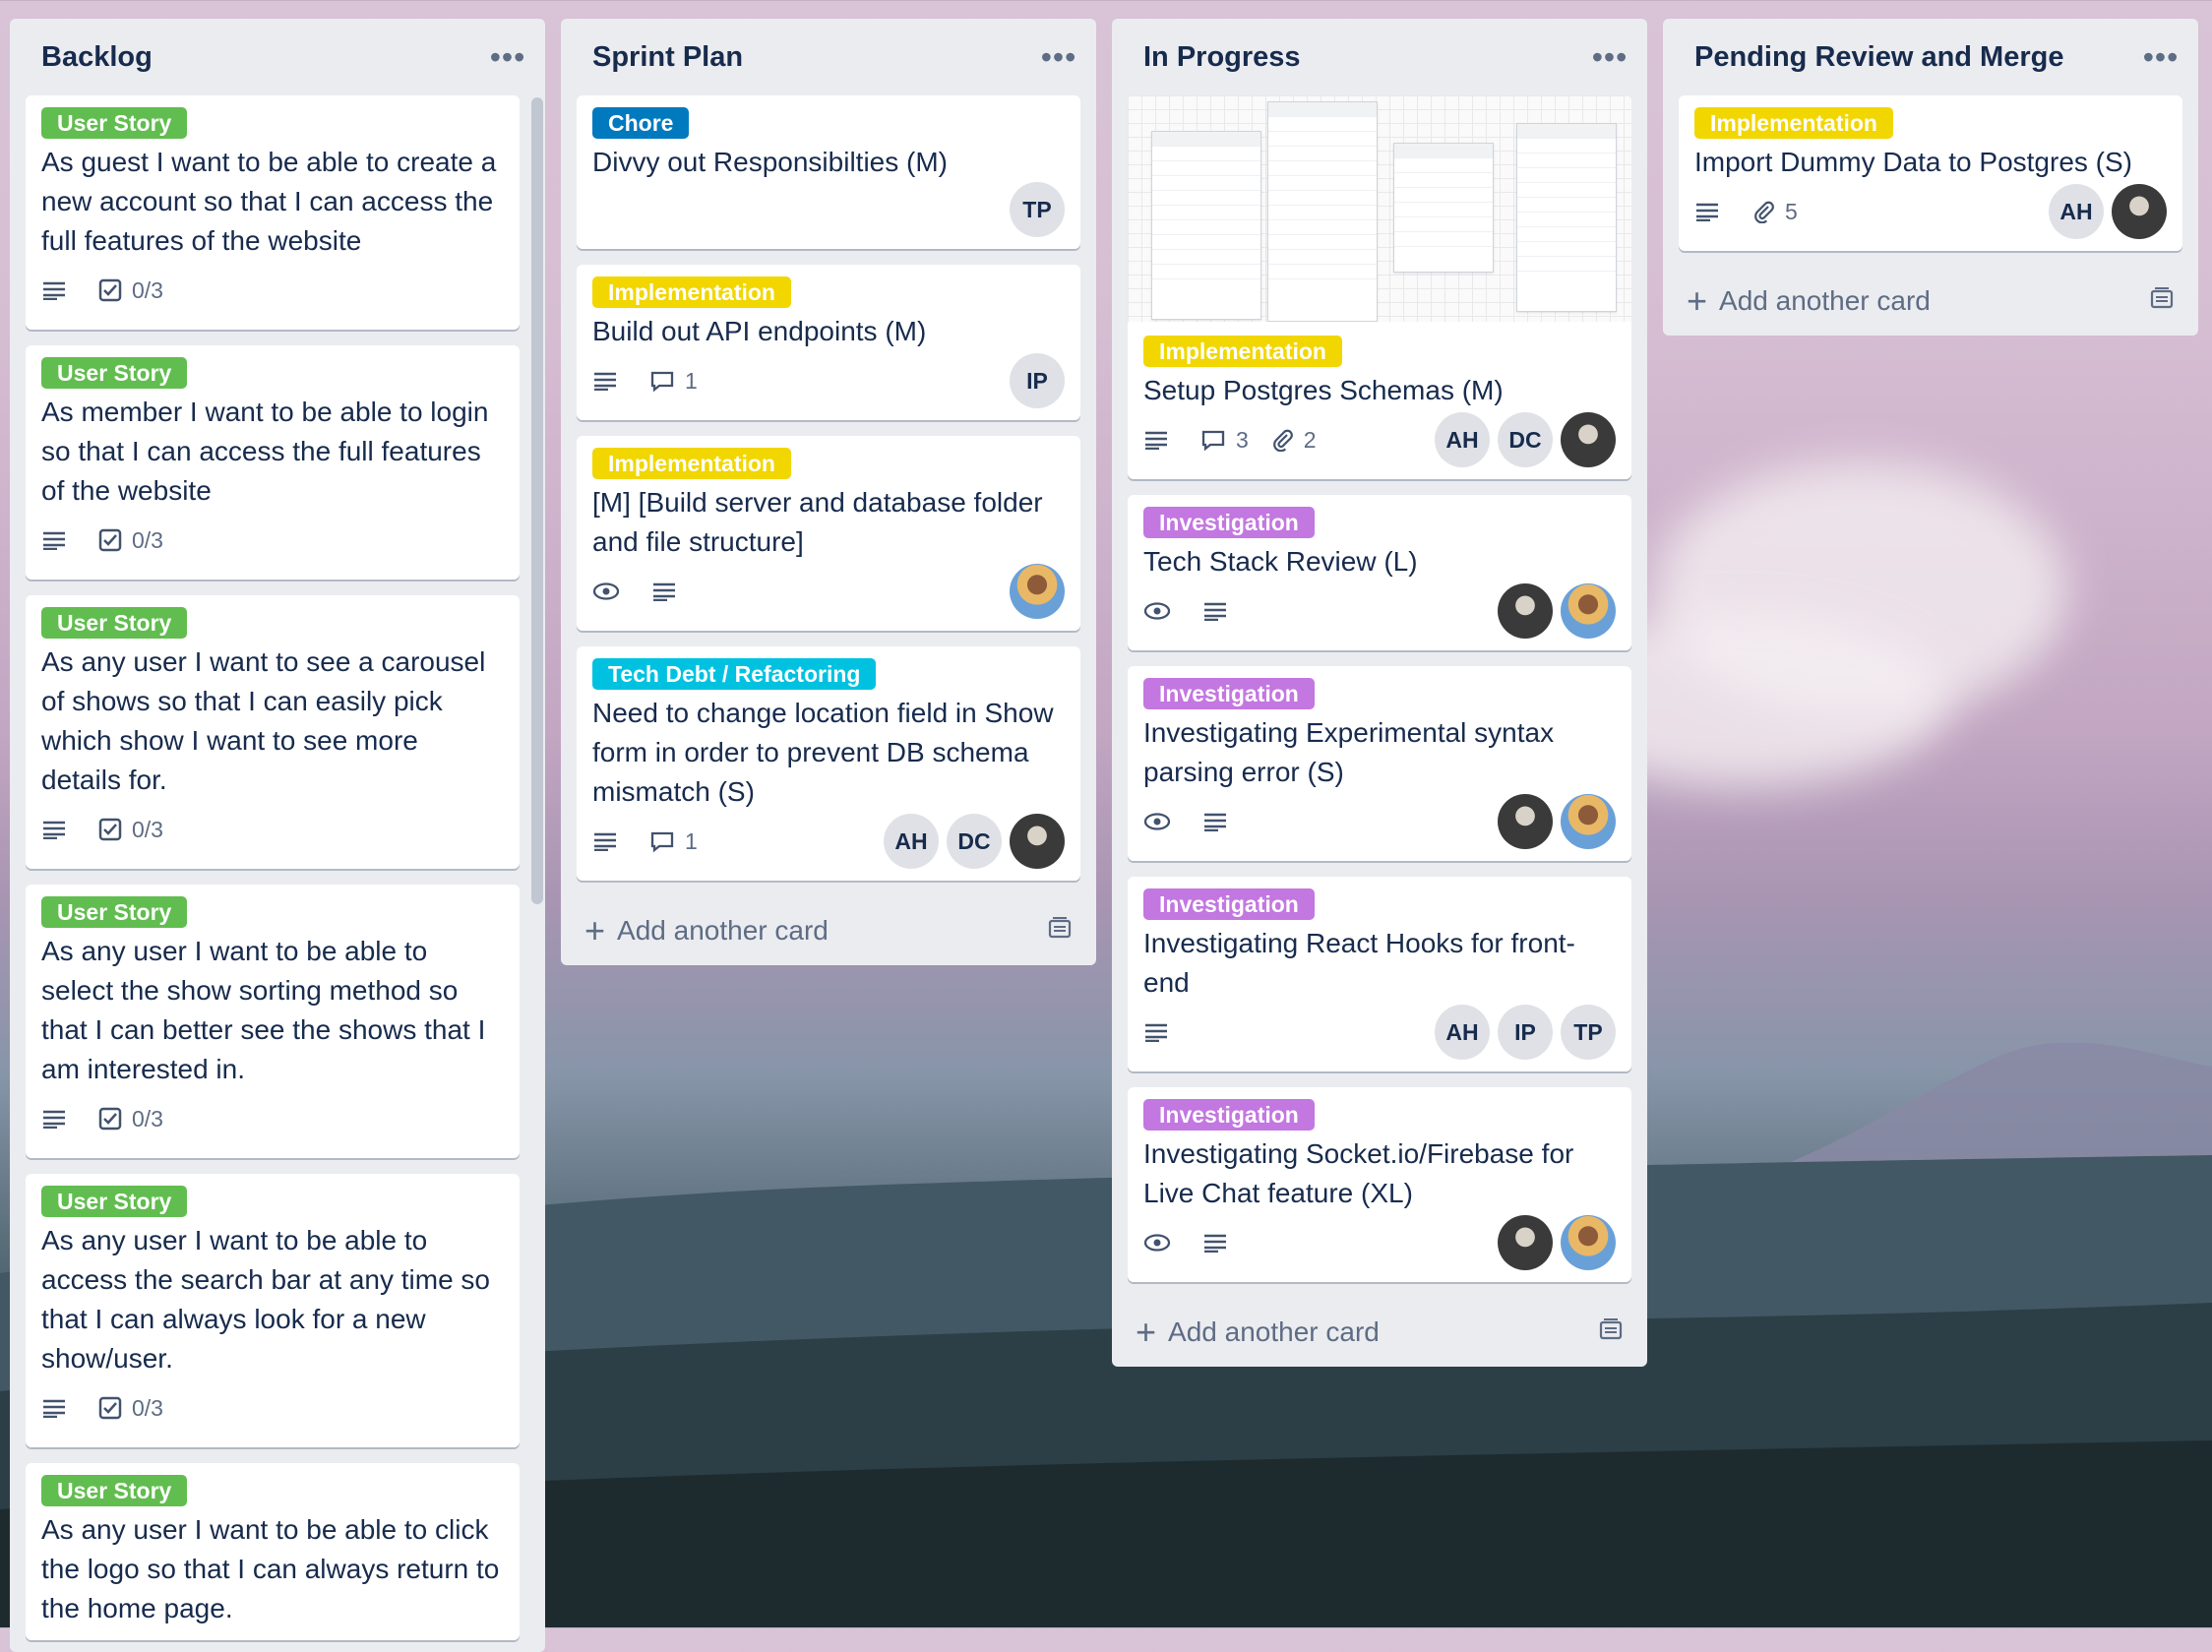 The image size is (2212, 1652). I want to click on list-header: In Progress •••, so click(1379, 57).